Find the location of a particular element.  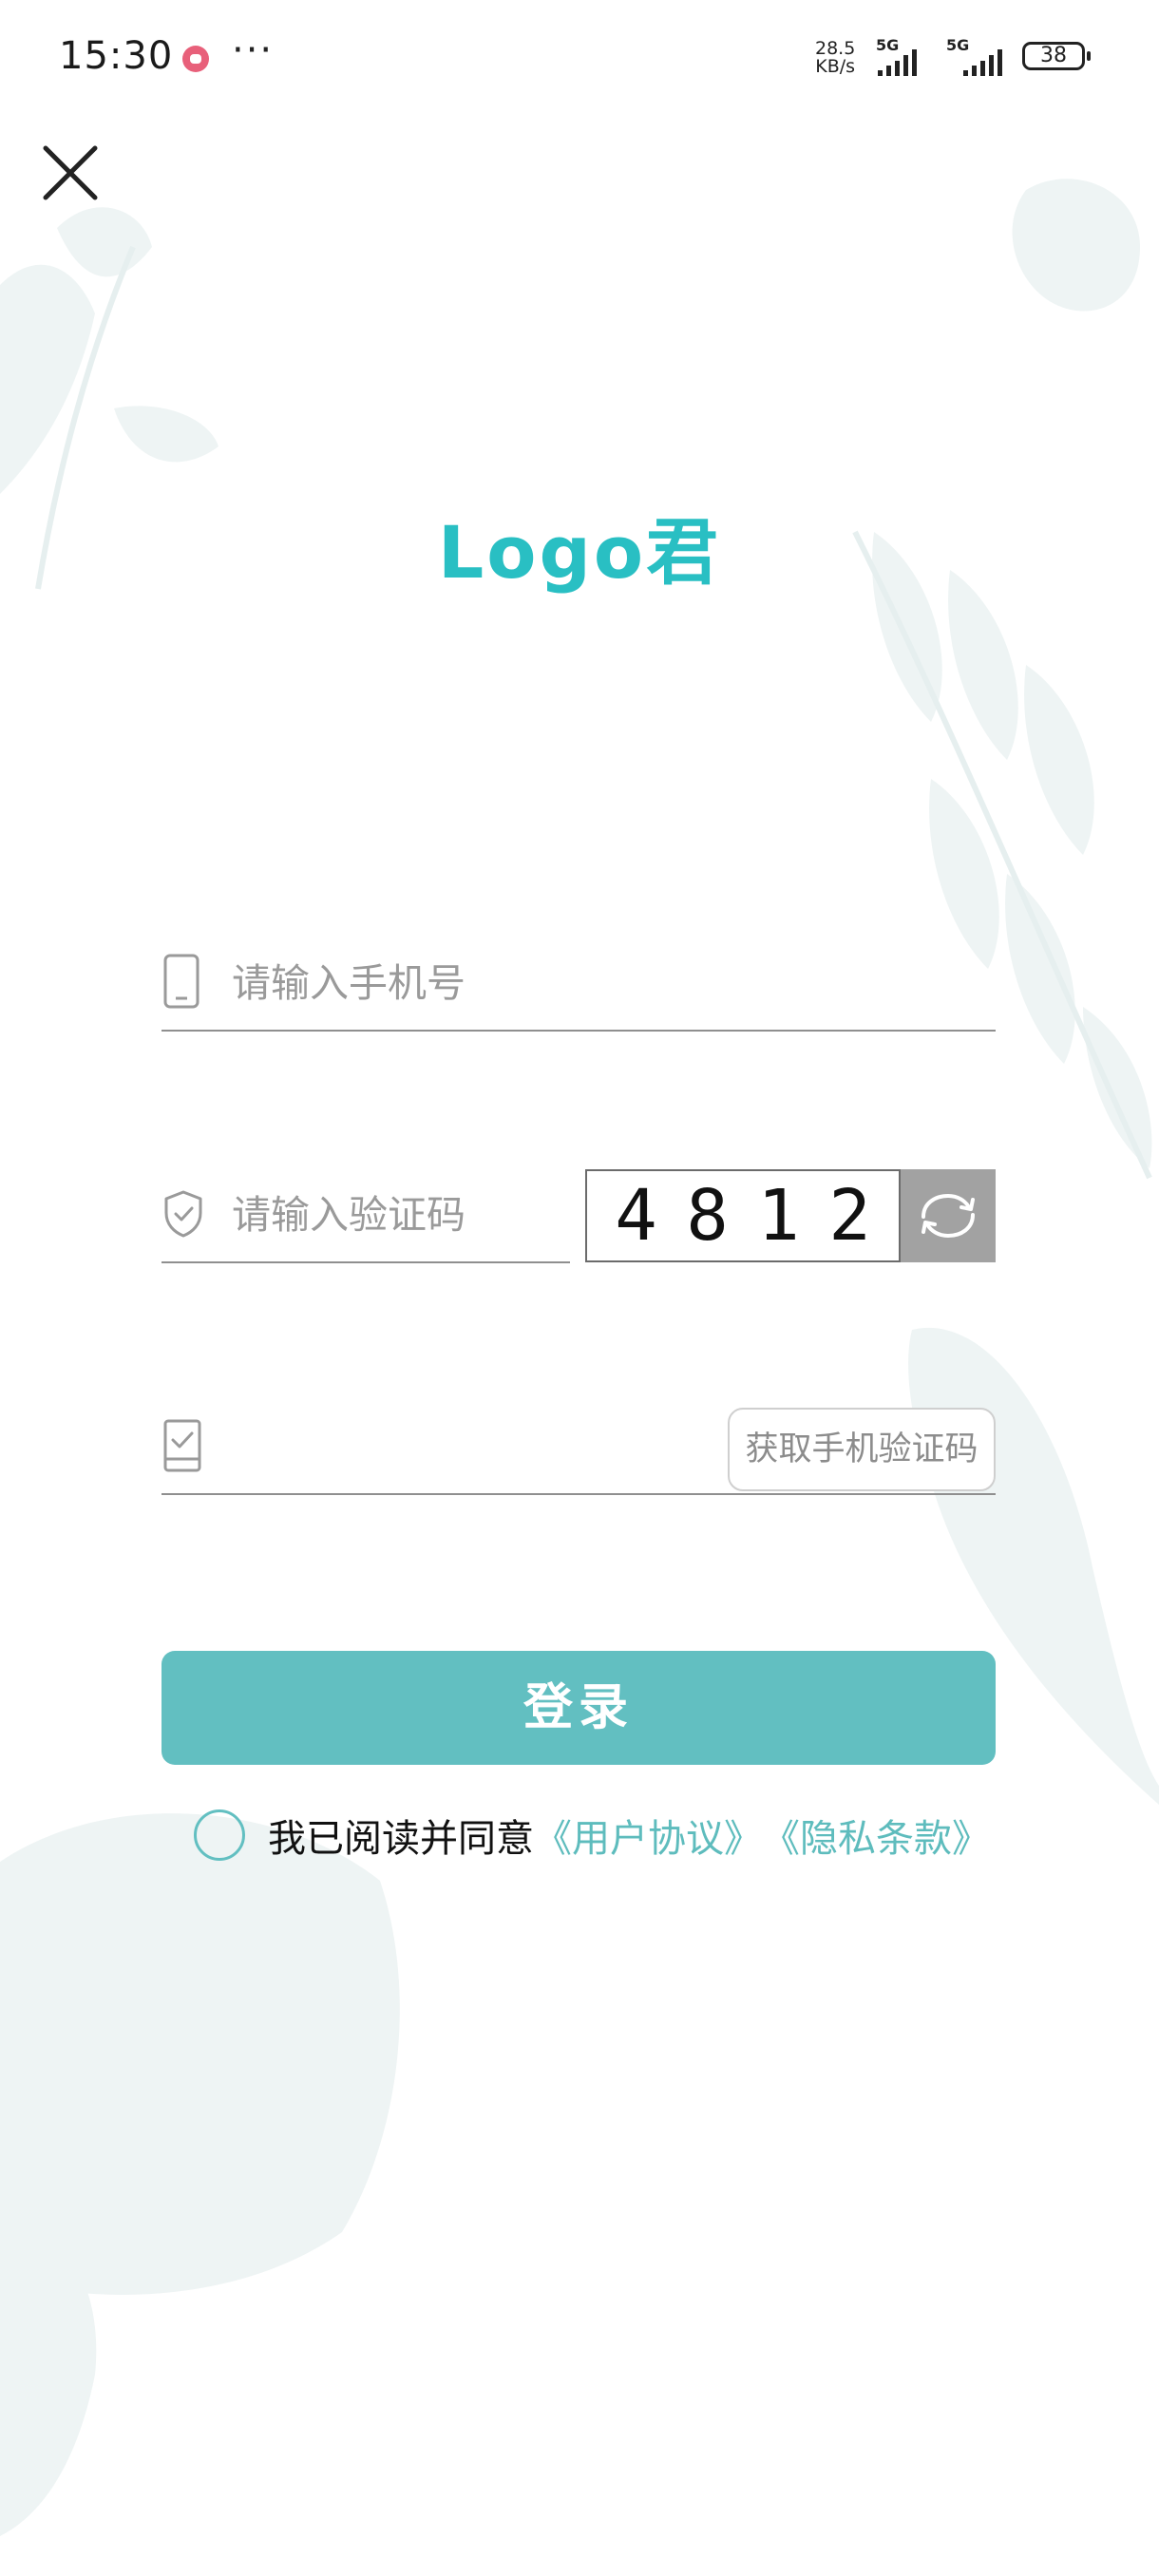

agreement-row: 我已阅读并同意 《用户协议》 《隐私条款》 is located at coordinates (592, 1835).